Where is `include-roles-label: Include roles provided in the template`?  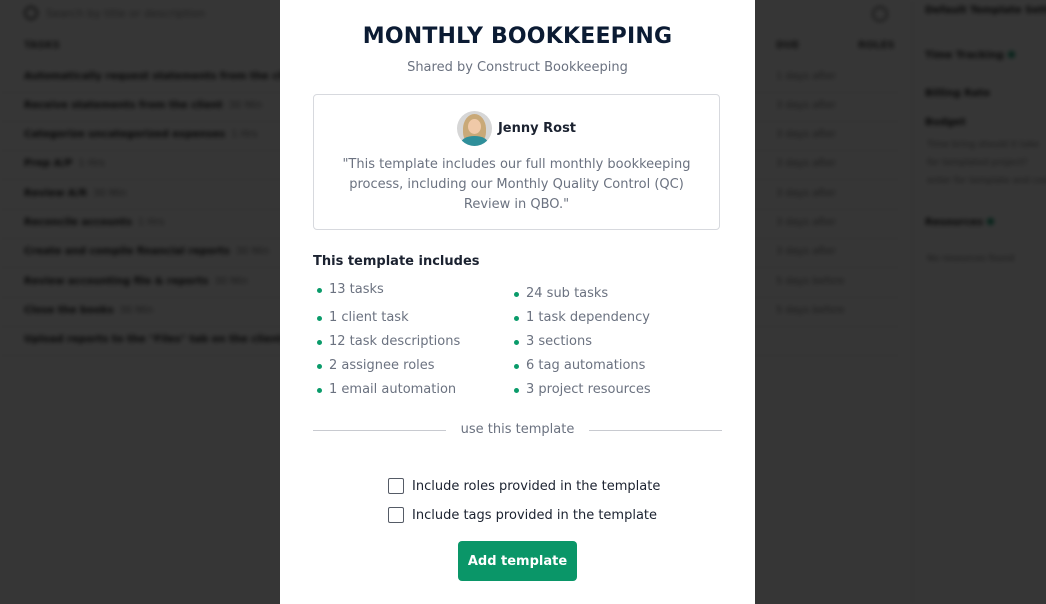
include-roles-label: Include roles provided in the template is located at coordinates (536, 486).